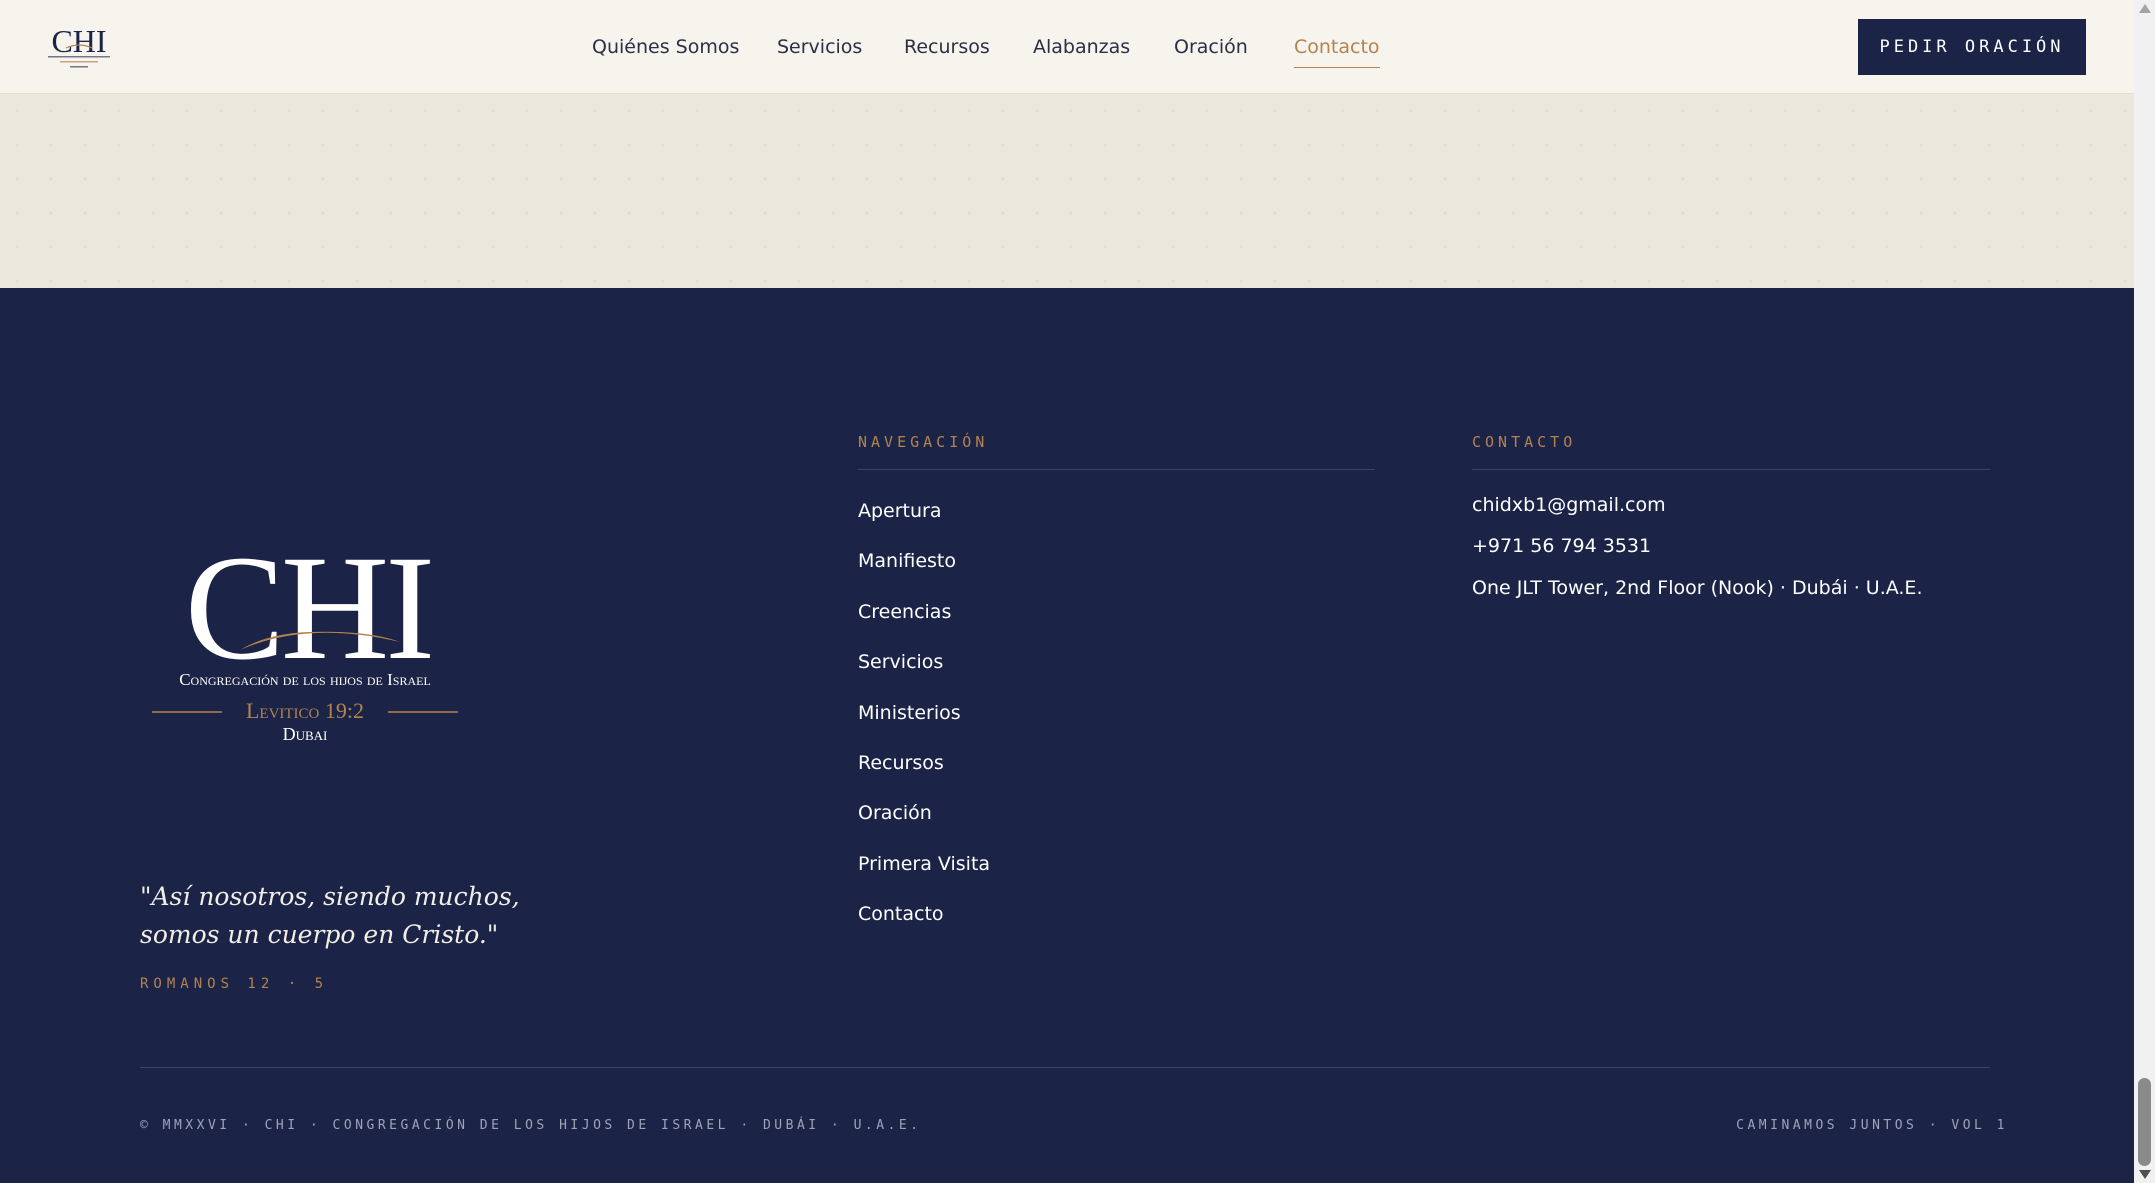 This screenshot has width=2155, height=1183. I want to click on footer-link-creencias: Creencias, so click(904, 612).